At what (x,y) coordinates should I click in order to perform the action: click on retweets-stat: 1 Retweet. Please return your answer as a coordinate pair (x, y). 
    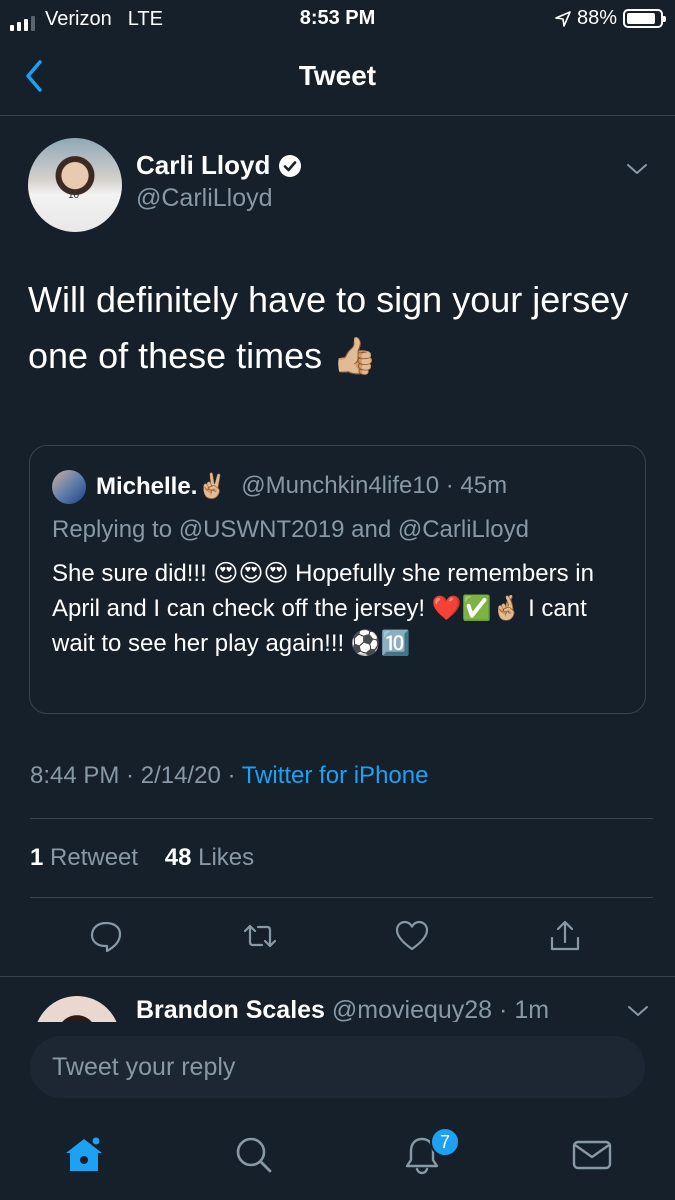
    Looking at the image, I should click on (84, 857).